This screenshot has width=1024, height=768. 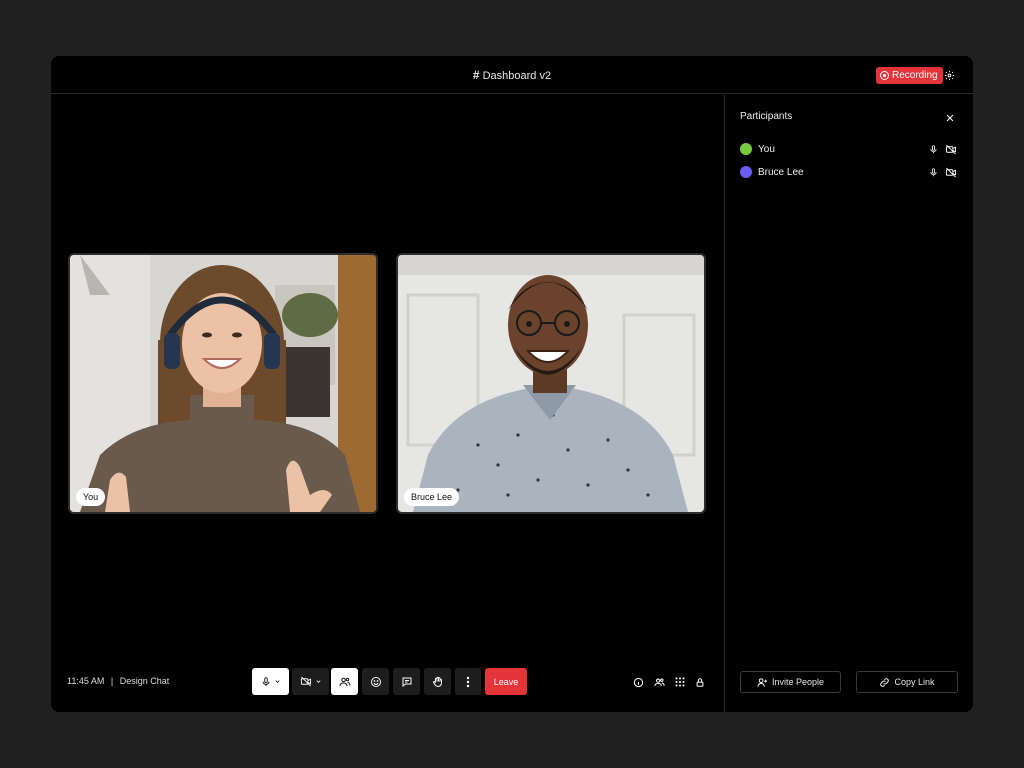 I want to click on grid-icon, so click(x=680, y=682).